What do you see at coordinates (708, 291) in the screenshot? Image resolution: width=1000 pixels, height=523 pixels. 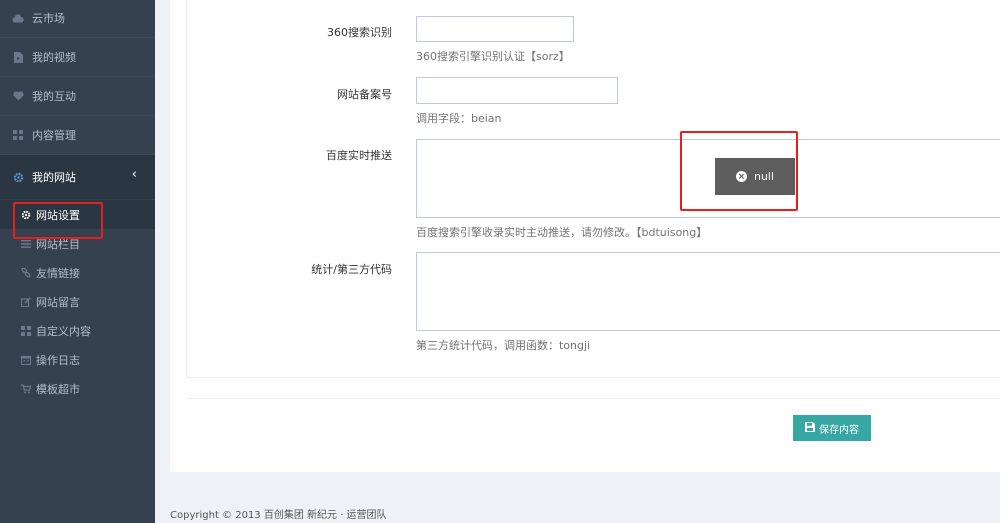 I see `third-party-code-textarea` at bounding box center [708, 291].